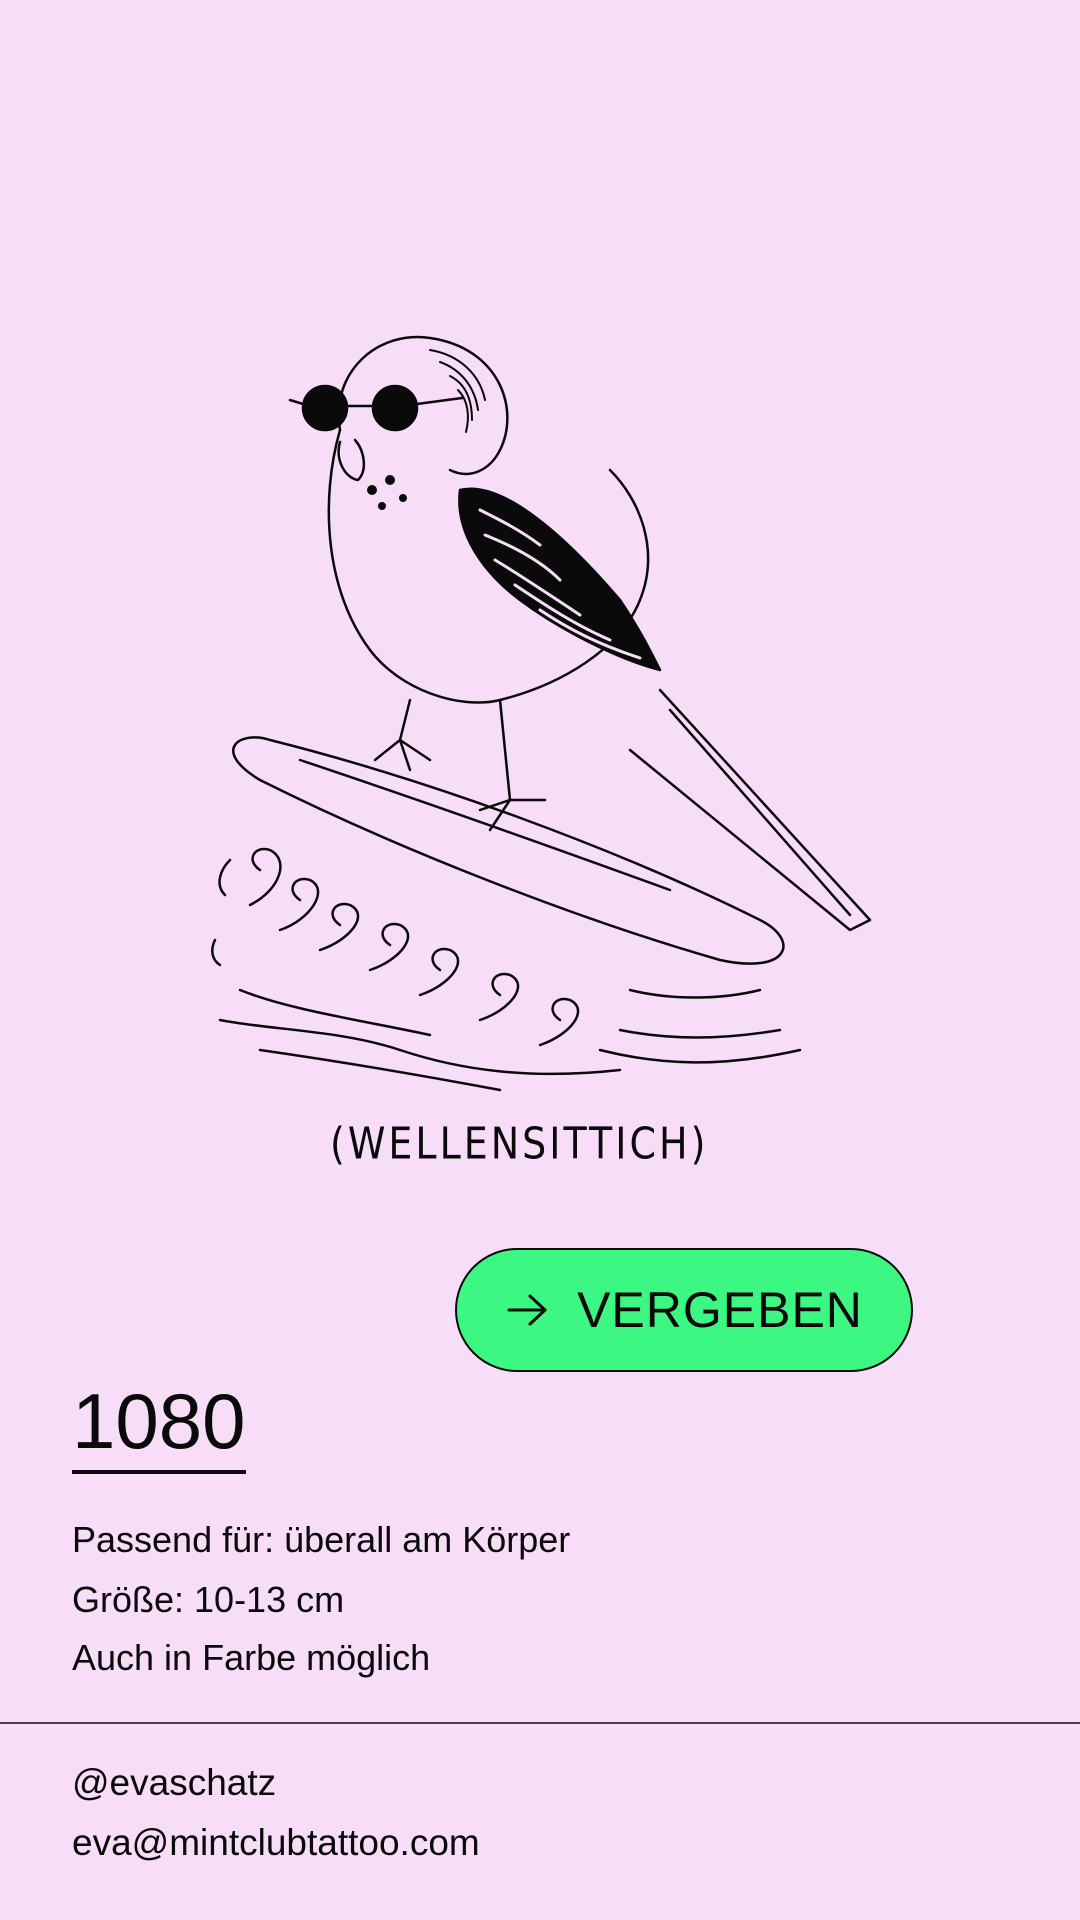 This screenshot has width=1080, height=1920. What do you see at coordinates (276, 1842) in the screenshot?
I see `email-link: eva@mintclubtattoo.com` at bounding box center [276, 1842].